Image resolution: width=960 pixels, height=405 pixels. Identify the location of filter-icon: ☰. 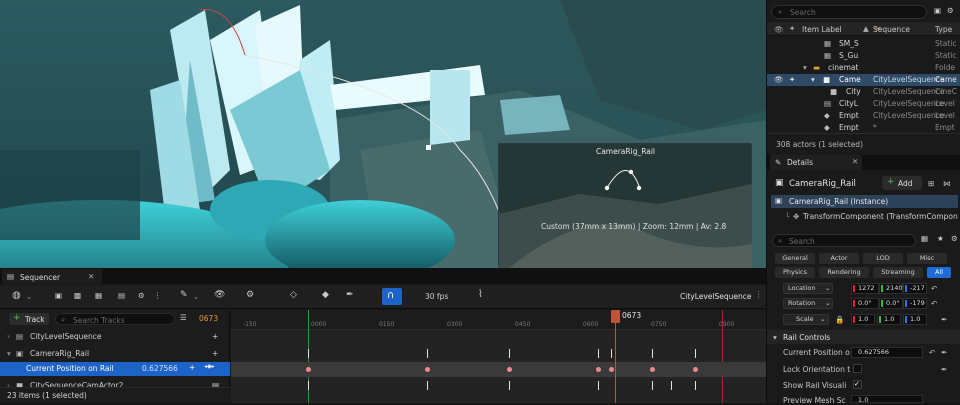
(183, 317).